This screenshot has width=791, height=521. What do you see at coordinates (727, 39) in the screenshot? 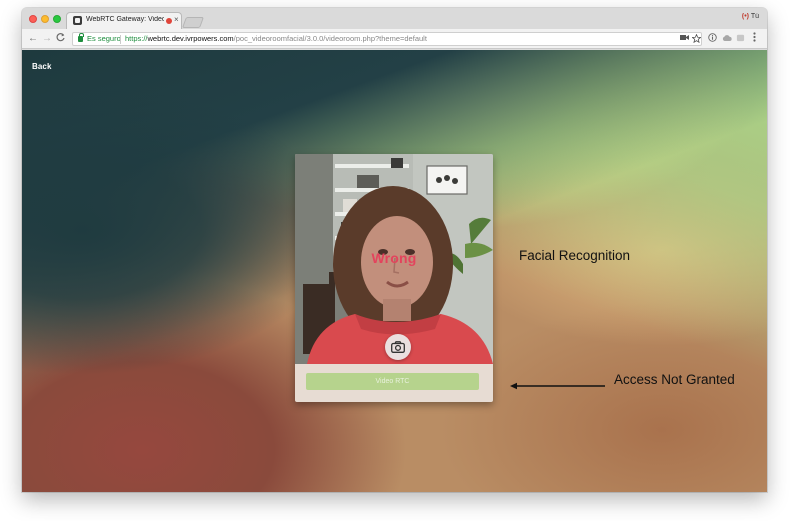
I see `cloud-extension-icon` at bounding box center [727, 39].